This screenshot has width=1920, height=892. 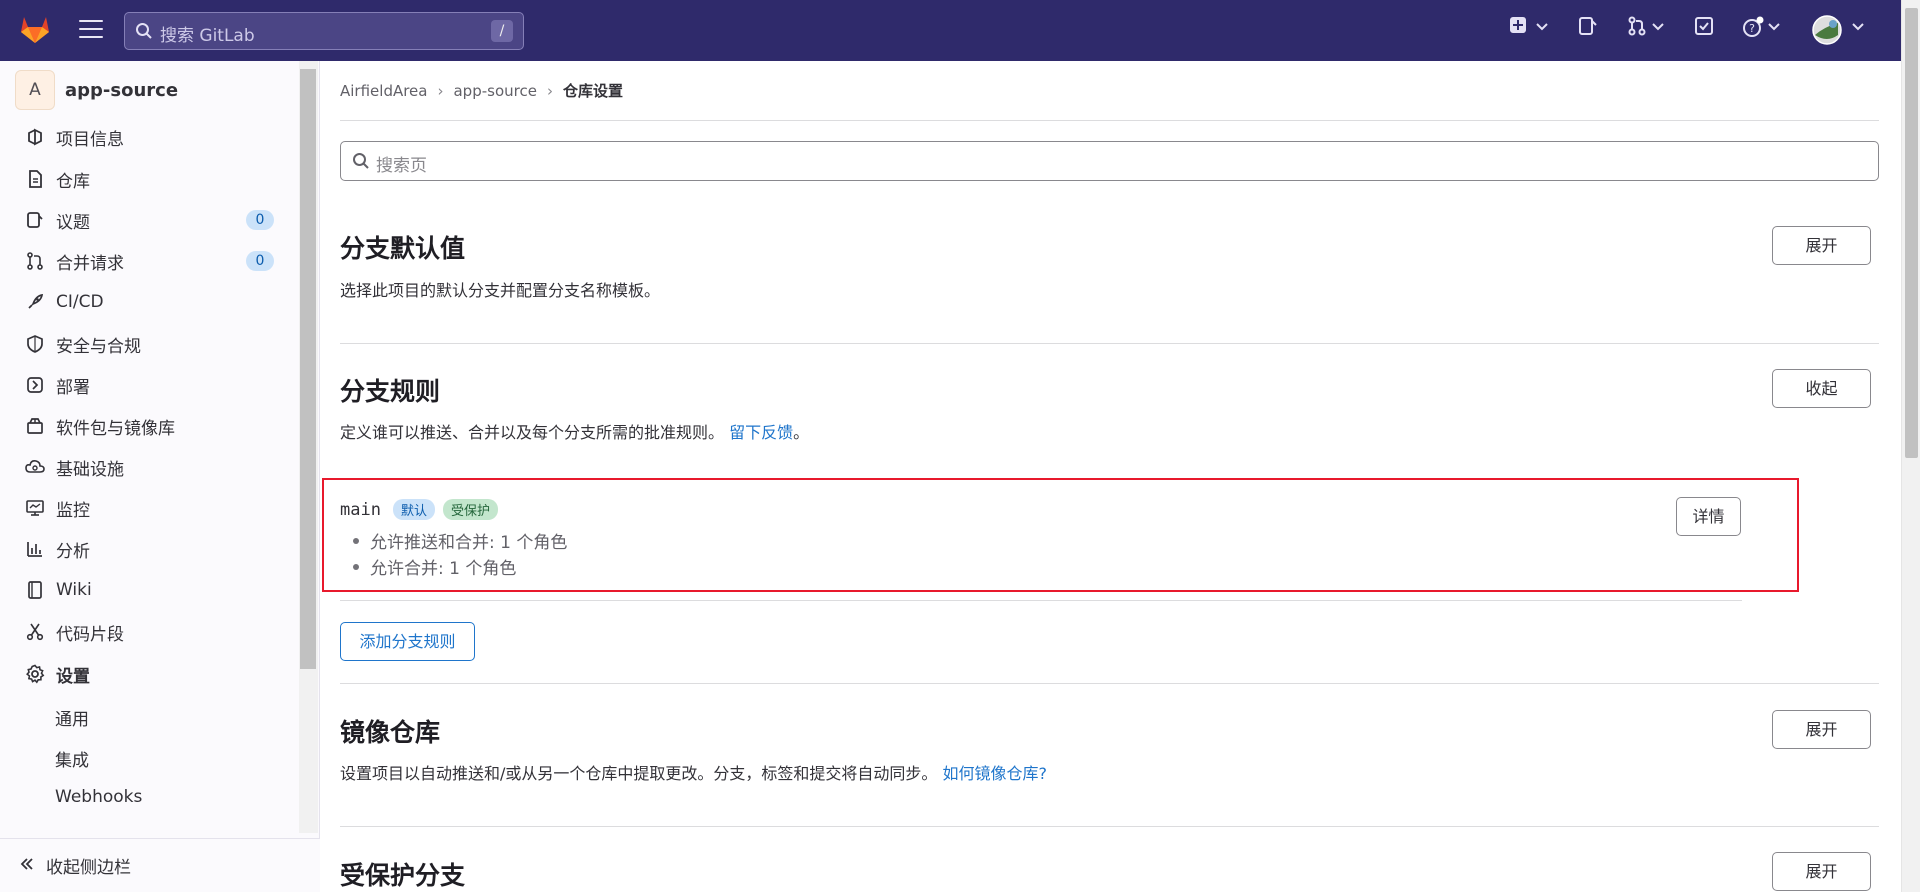 I want to click on sidebar-item-repository: 仓库, so click(x=149, y=179).